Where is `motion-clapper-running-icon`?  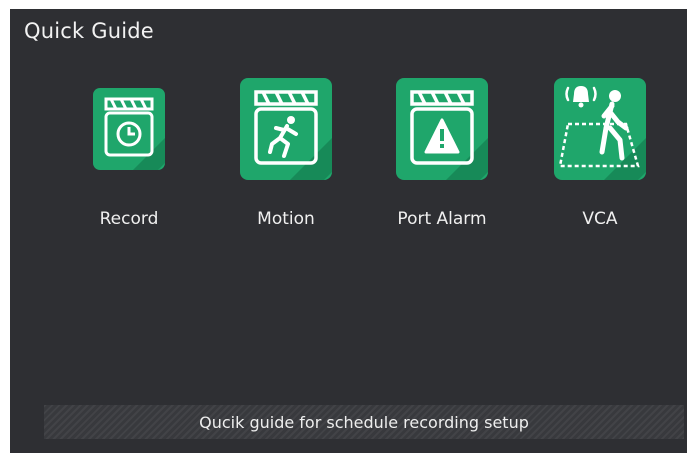
motion-clapper-running-icon is located at coordinates (286, 129).